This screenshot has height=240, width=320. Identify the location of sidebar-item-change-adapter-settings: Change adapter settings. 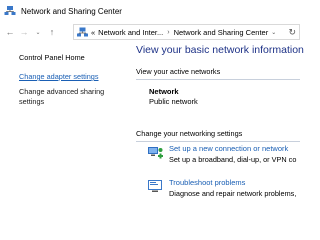
(59, 77).